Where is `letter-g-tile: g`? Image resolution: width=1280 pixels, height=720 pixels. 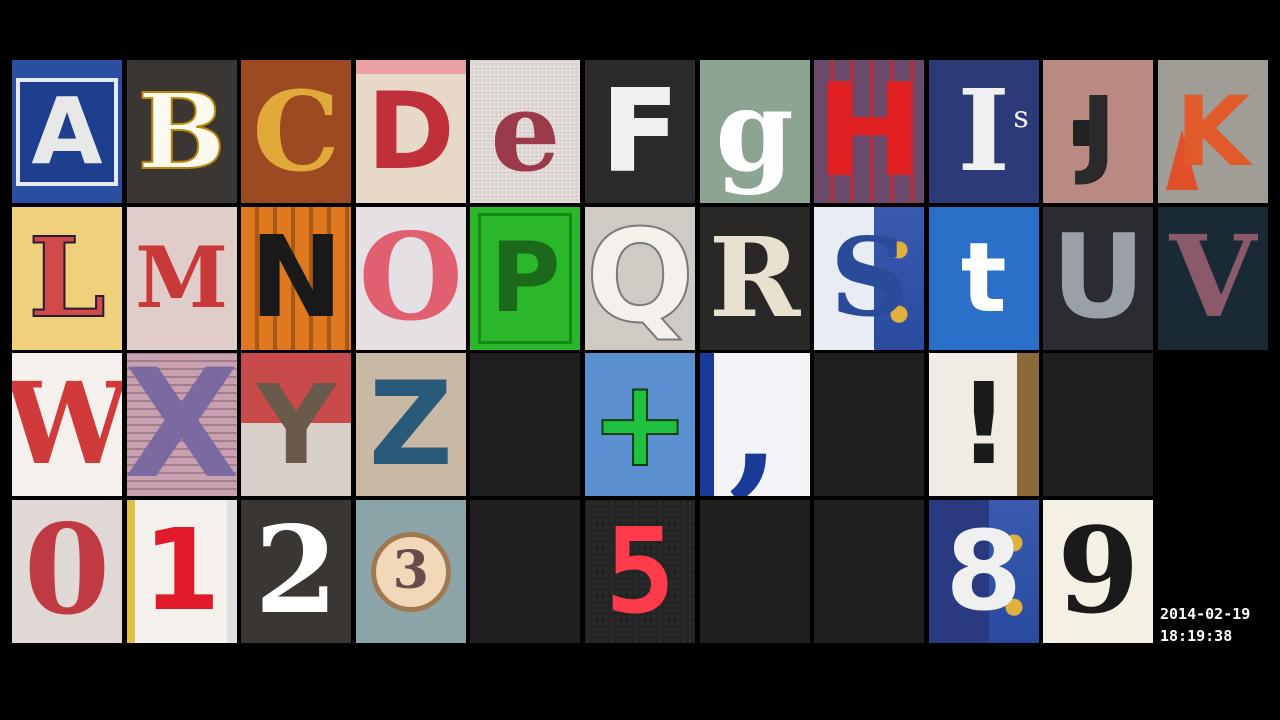
letter-g-tile: g is located at coordinates (754, 131).